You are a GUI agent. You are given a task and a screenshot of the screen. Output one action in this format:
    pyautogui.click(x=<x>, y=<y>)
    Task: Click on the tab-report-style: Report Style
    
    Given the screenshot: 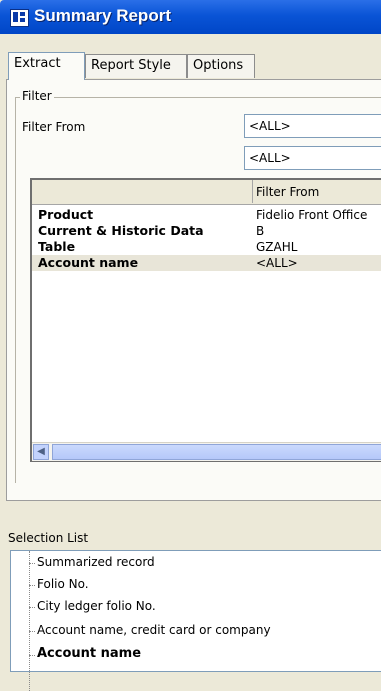 What is the action you would take?
    pyautogui.click(x=136, y=66)
    